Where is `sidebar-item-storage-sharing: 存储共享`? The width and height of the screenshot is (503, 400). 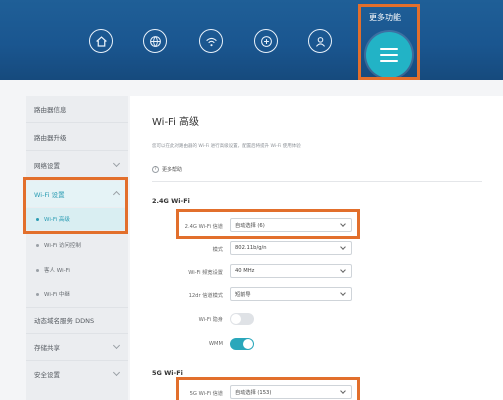 sidebar-item-storage-sharing: 存储共享 is located at coordinates (77, 347).